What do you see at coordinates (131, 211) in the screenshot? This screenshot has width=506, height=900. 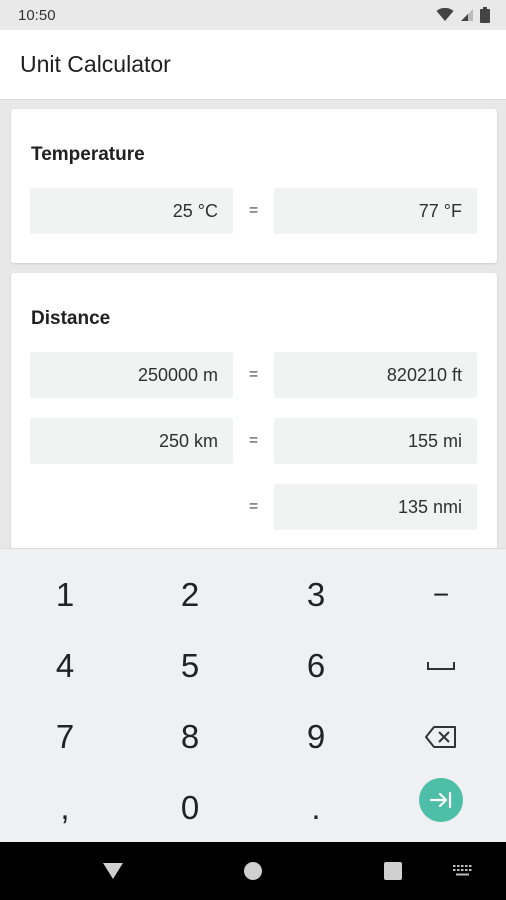 I see `celsius-field: 25 °C` at bounding box center [131, 211].